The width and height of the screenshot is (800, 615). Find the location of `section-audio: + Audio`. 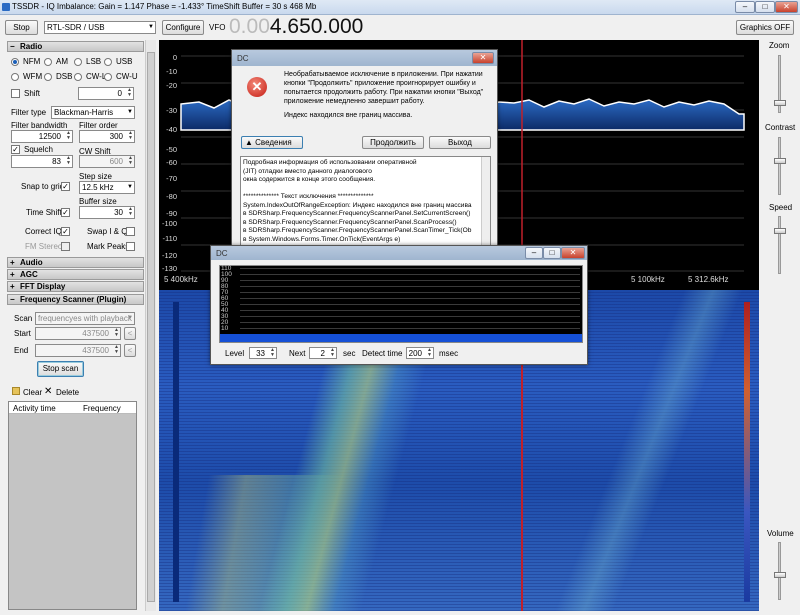

section-audio: + Audio is located at coordinates (75, 262).